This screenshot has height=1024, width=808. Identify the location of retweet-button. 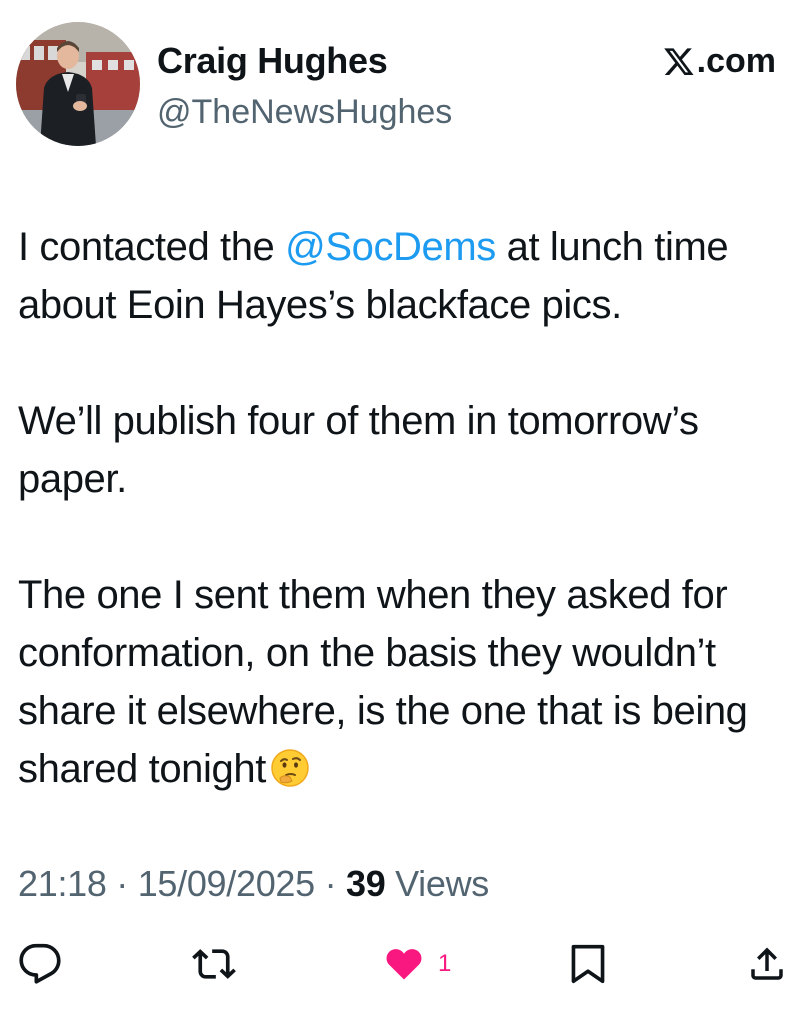
(214, 964).